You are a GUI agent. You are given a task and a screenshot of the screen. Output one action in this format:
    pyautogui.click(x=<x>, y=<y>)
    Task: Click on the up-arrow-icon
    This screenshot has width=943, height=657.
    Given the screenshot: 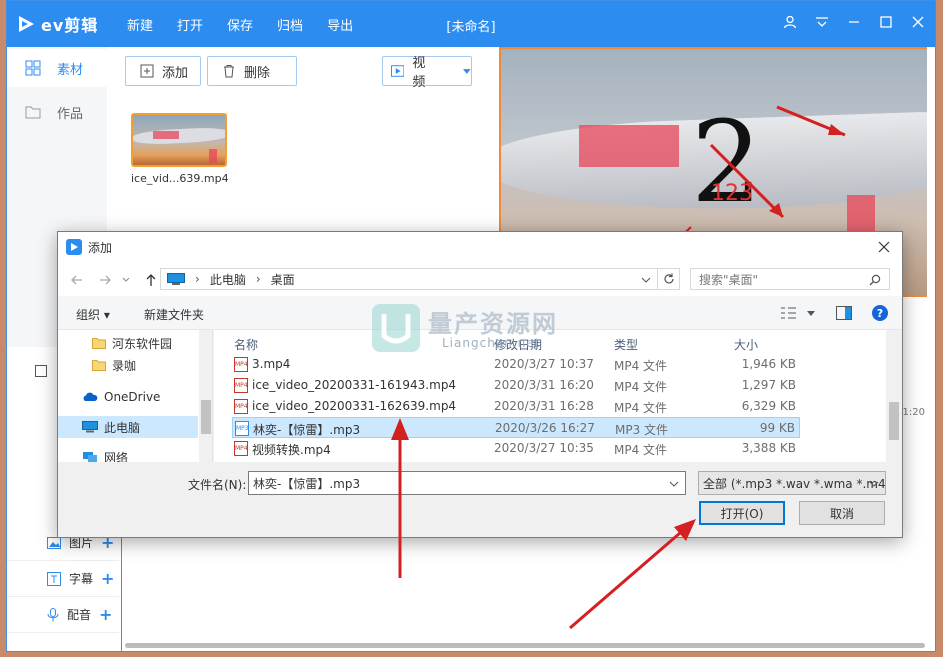 What is the action you would take?
    pyautogui.click(x=151, y=280)
    